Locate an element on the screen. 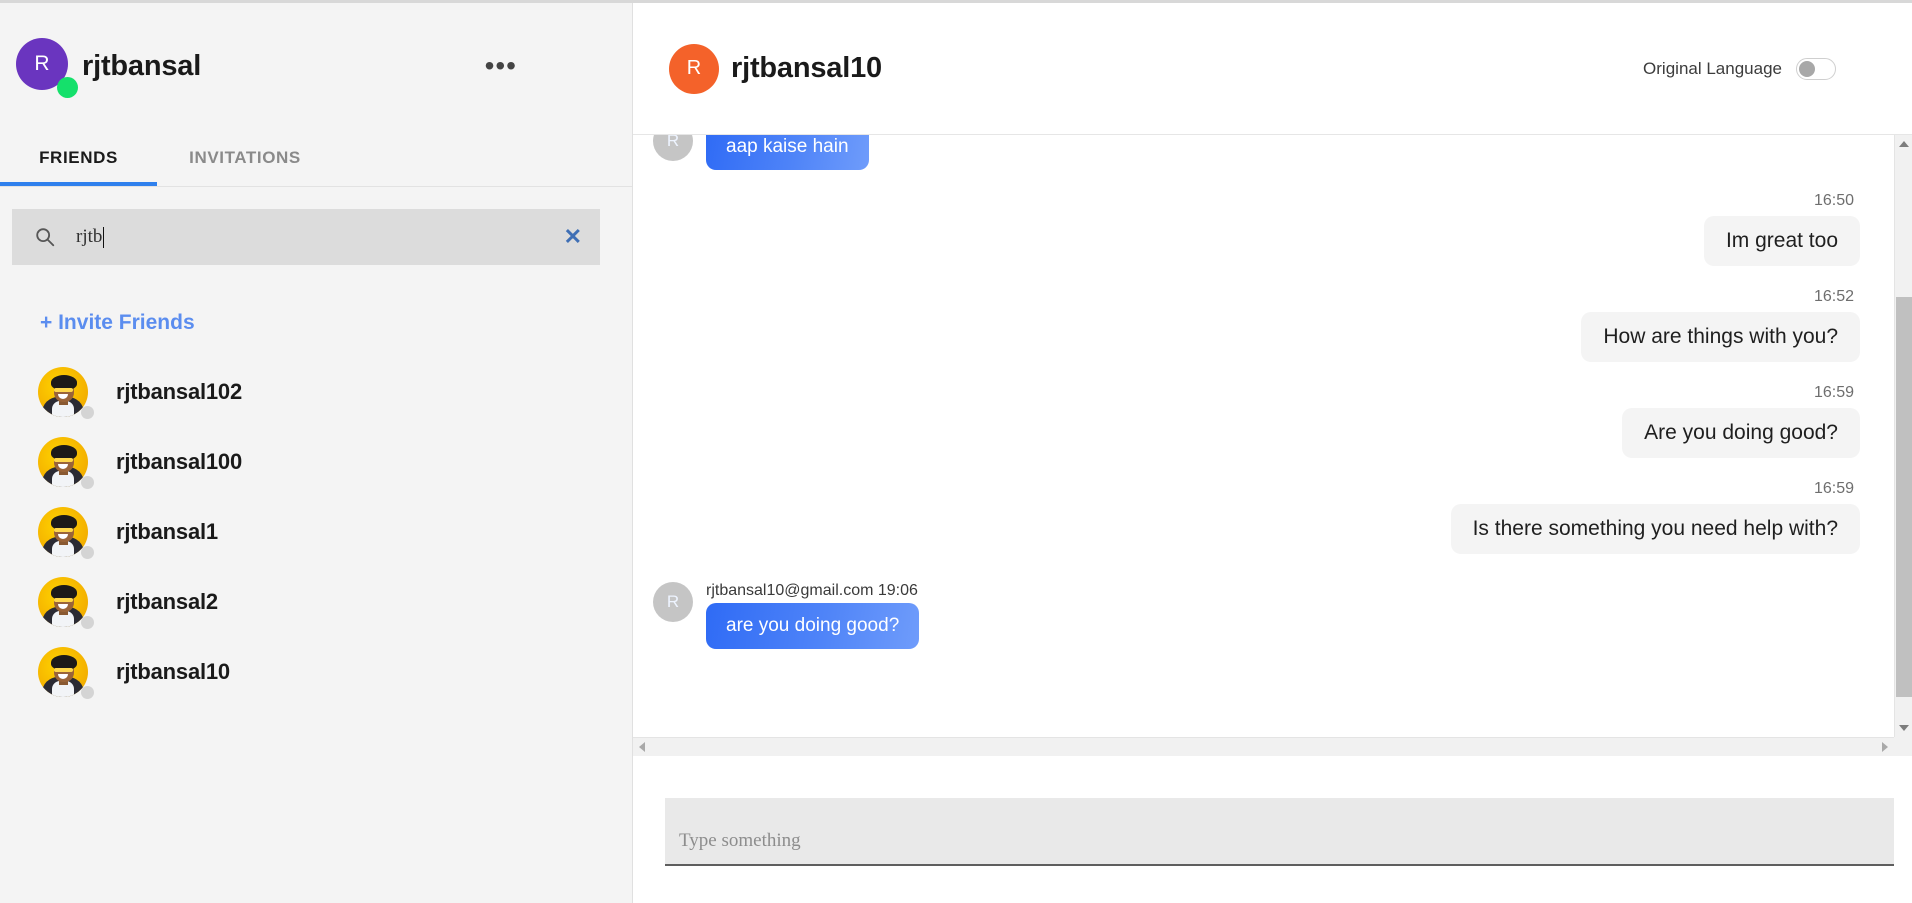 The image size is (1912, 903). search-input: rjtb ✕ is located at coordinates (306, 237).